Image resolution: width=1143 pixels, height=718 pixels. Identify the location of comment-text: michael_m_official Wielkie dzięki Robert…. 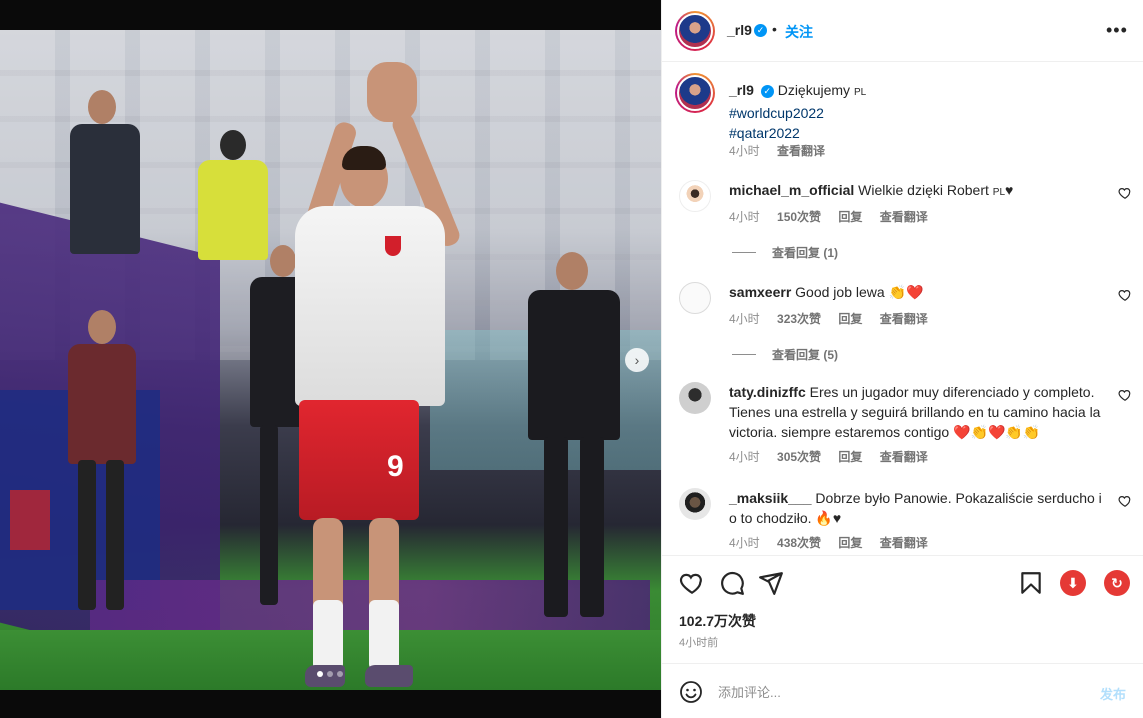
(871, 190).